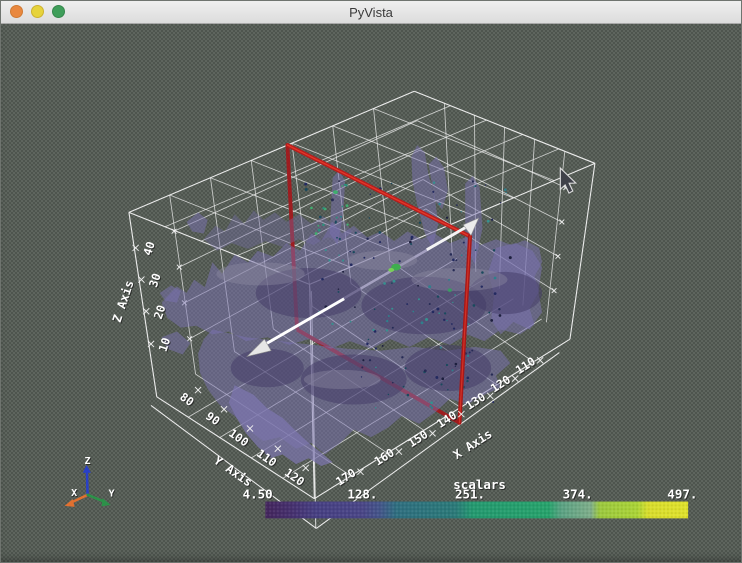 This screenshot has width=742, height=563. I want to click on close-button, so click(16, 11).